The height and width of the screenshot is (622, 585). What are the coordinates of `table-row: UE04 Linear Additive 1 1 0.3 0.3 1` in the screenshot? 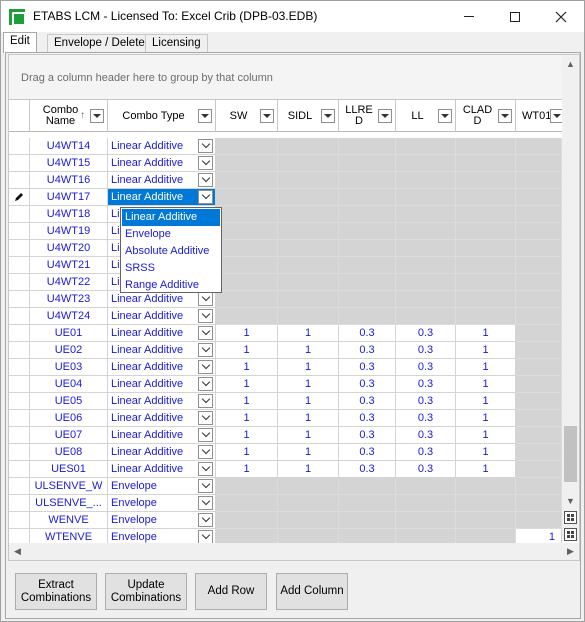 It's located at (285, 384).